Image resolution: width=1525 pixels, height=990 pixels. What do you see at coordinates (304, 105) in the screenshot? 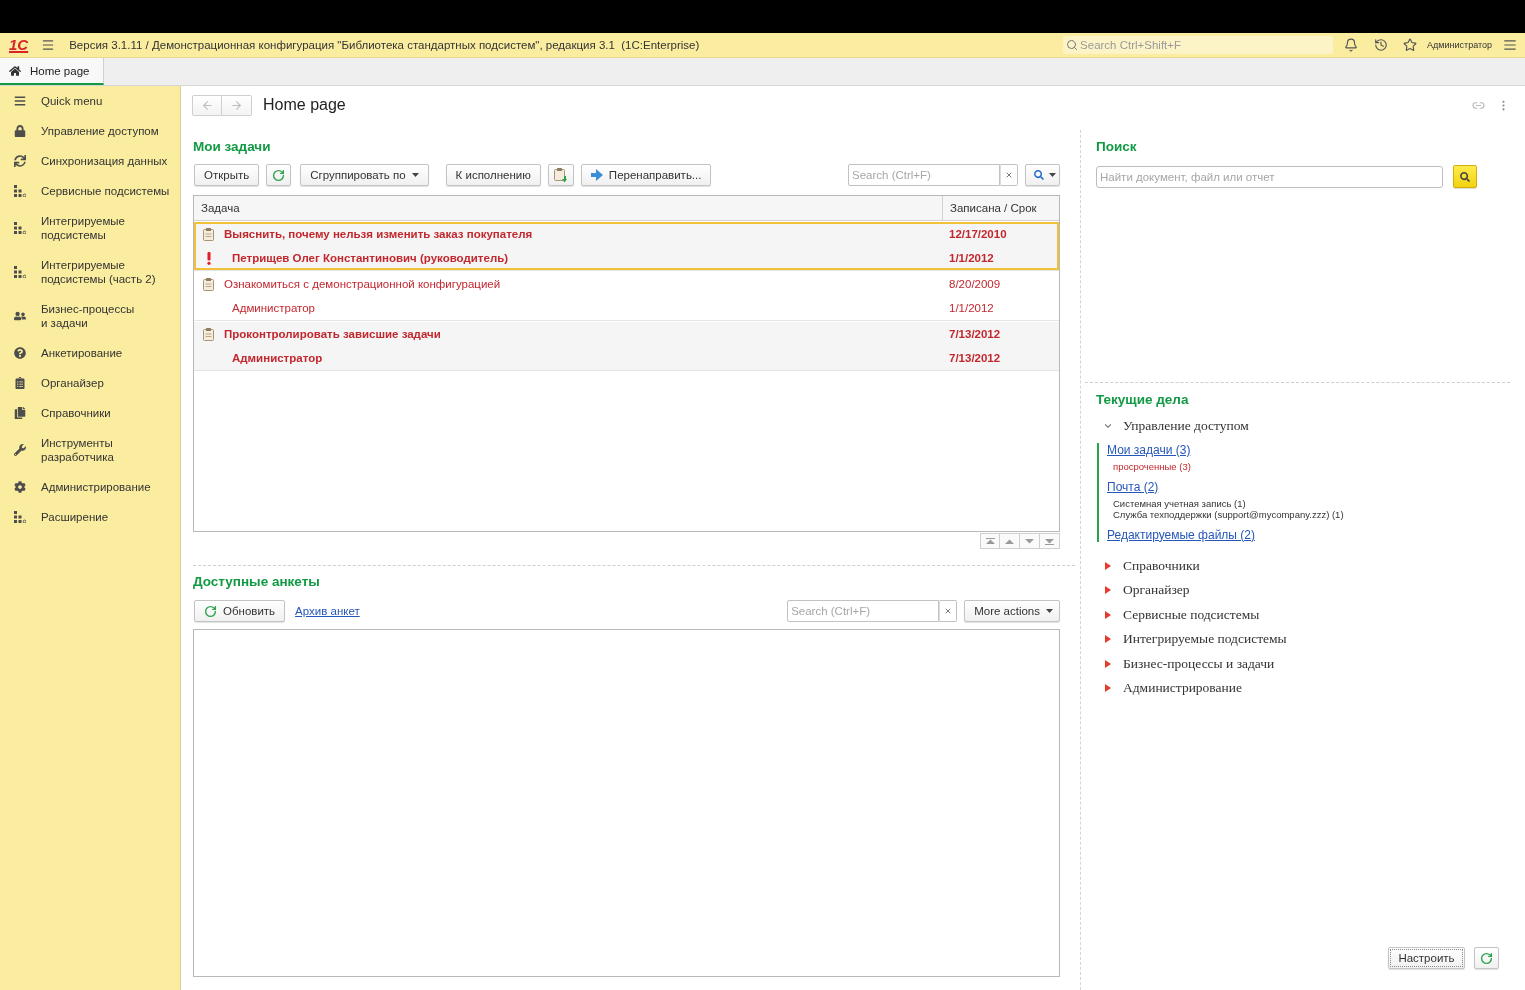
I see `page-title: Home page` at bounding box center [304, 105].